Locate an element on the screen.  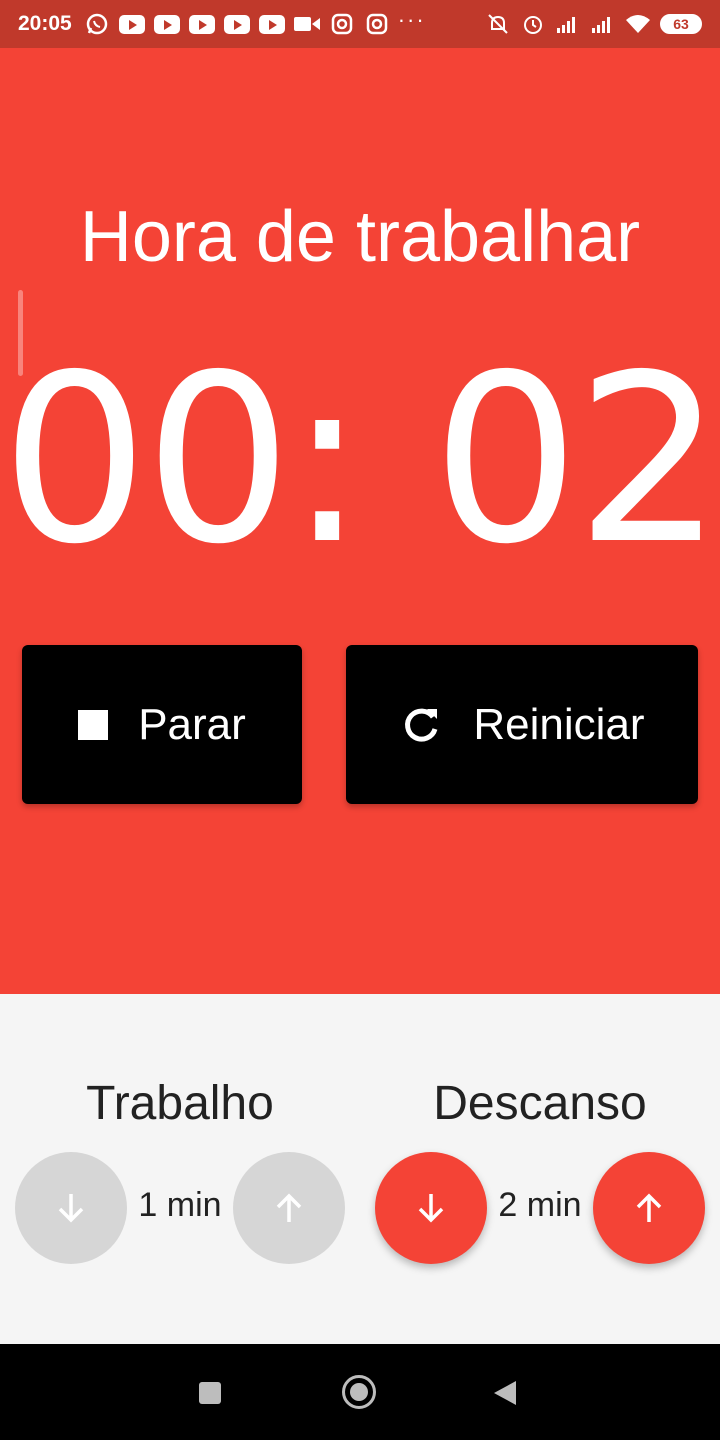
rest-duration-label: Descanso is located at coordinates (540, 1103).